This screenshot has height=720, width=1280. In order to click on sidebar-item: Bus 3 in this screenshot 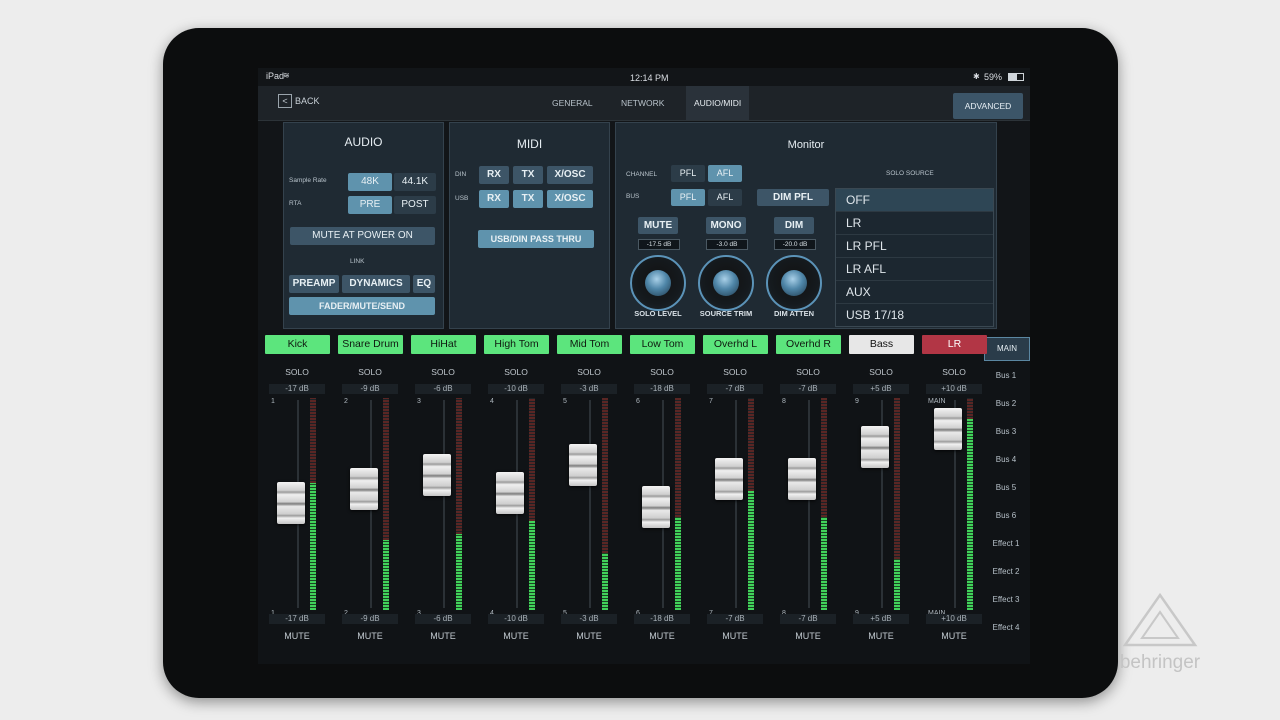, I will do `click(1006, 432)`.